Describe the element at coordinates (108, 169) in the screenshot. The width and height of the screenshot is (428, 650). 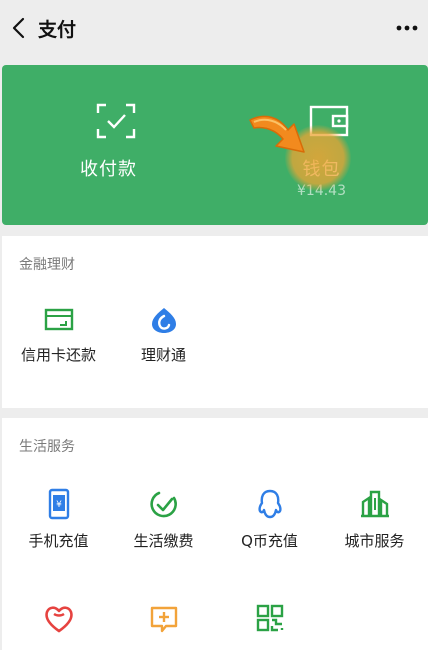
I see `collect-pay-label: 收付款` at that location.